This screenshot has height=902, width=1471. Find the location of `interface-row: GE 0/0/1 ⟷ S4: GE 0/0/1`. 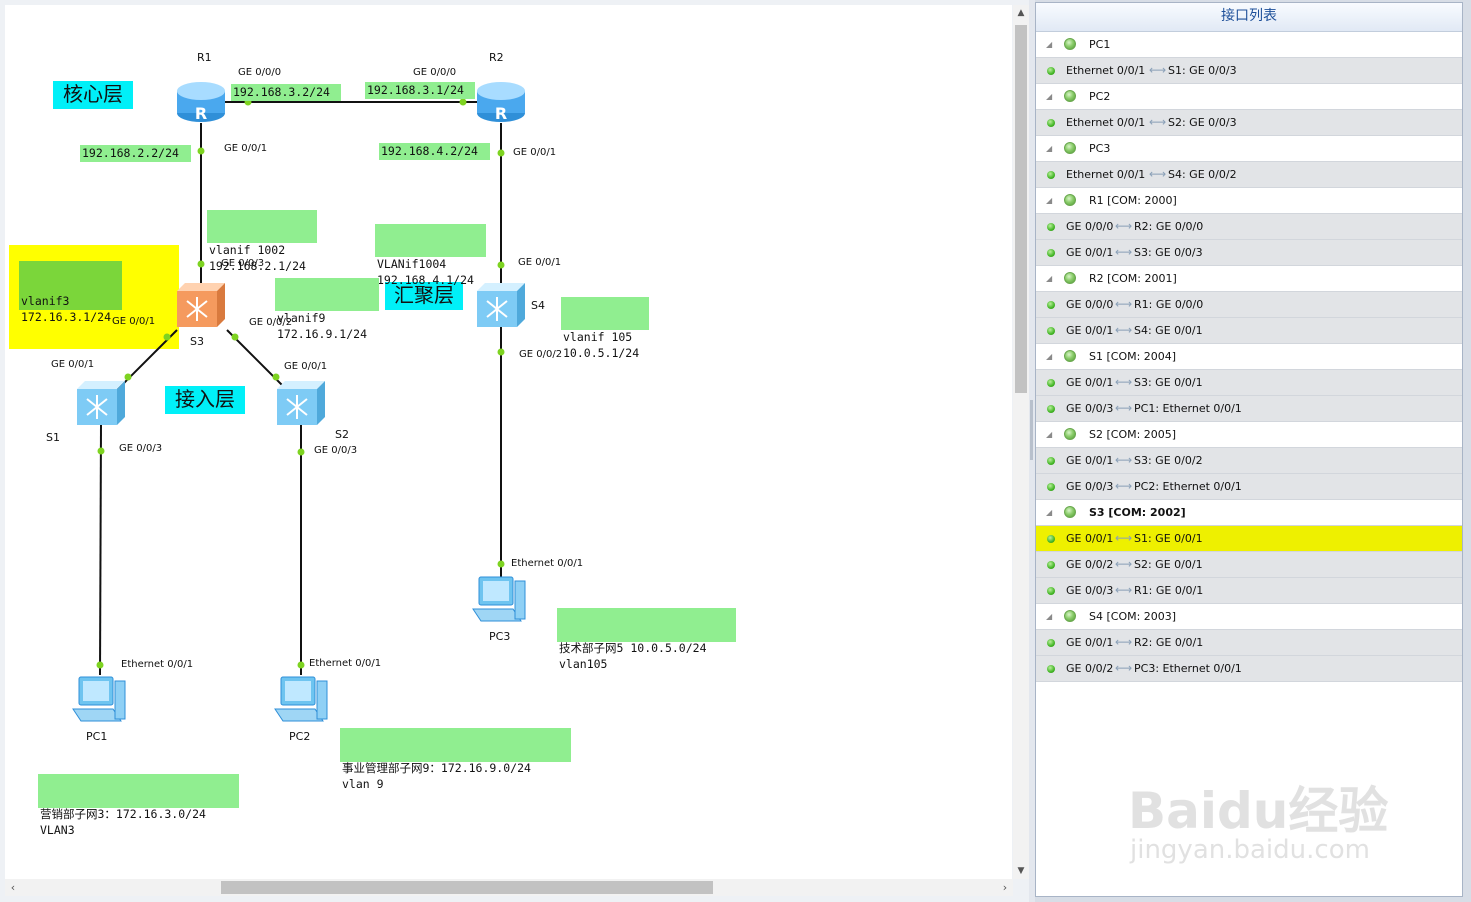

interface-row: GE 0/0/1 ⟷ S4: GE 0/0/1 is located at coordinates (1249, 331).